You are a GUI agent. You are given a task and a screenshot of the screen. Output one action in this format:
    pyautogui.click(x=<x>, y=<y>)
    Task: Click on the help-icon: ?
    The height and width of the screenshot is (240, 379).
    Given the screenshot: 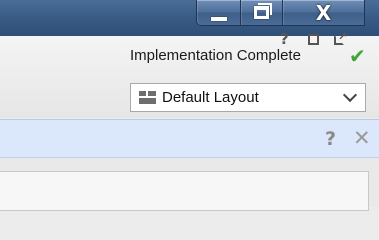 What is the action you would take?
    pyautogui.click(x=330, y=139)
    